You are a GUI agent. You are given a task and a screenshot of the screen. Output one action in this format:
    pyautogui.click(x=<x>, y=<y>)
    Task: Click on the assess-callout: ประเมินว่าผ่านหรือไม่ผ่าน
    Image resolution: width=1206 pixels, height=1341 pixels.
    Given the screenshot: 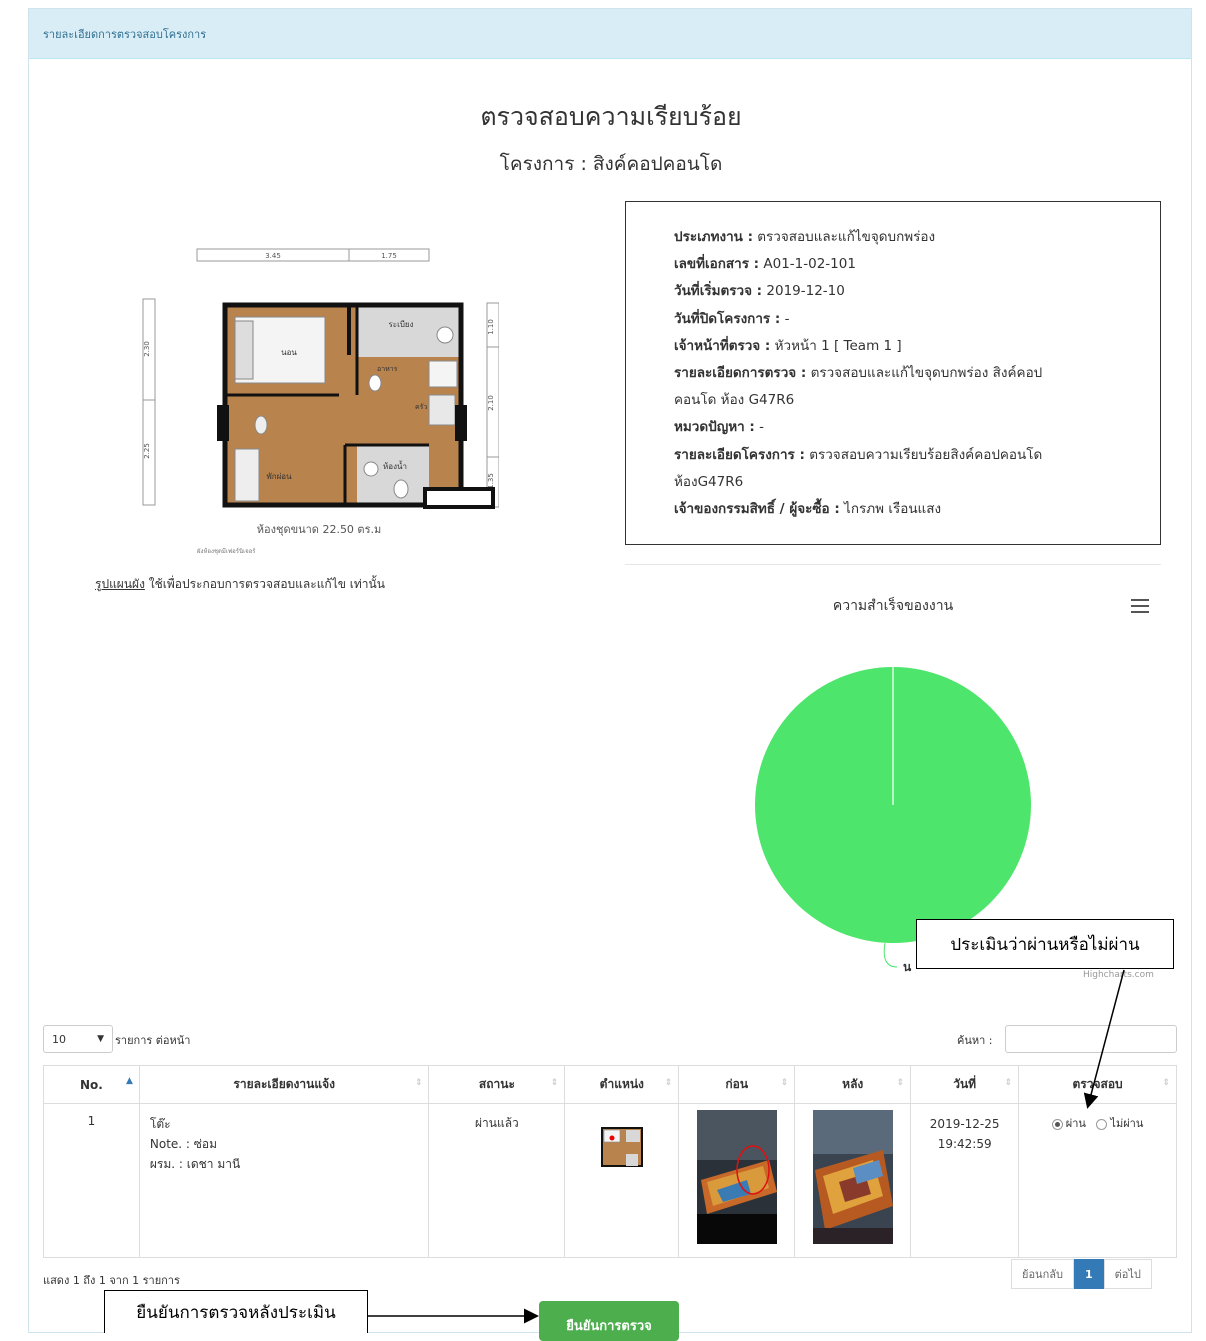 What is the action you would take?
    pyautogui.click(x=1045, y=944)
    